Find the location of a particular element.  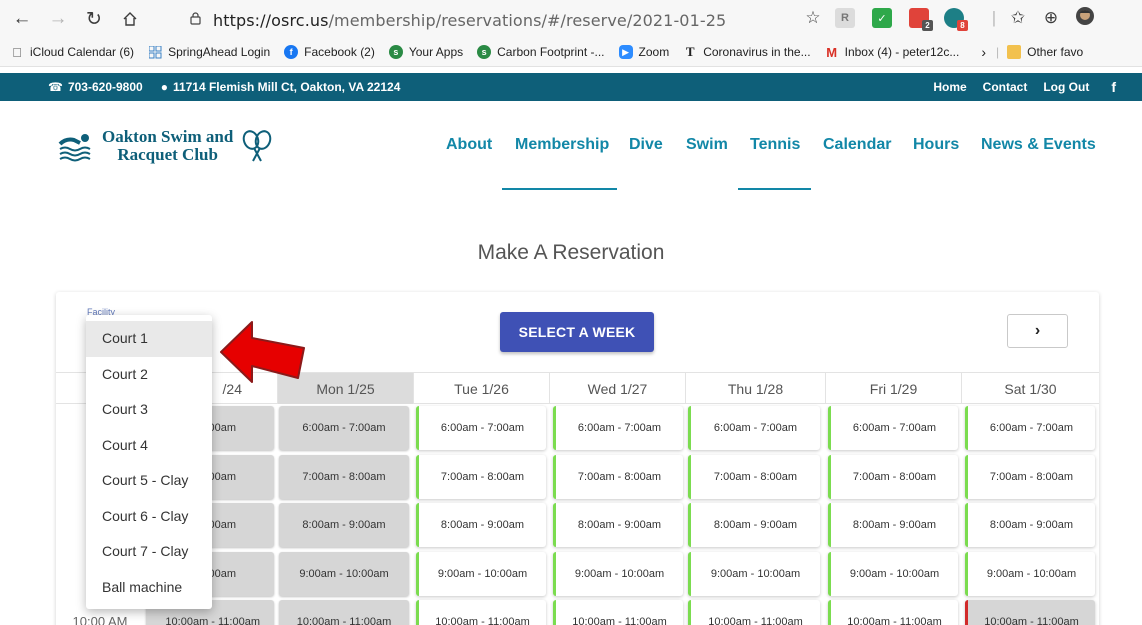

nav-hours: Hours is located at coordinates (936, 145).